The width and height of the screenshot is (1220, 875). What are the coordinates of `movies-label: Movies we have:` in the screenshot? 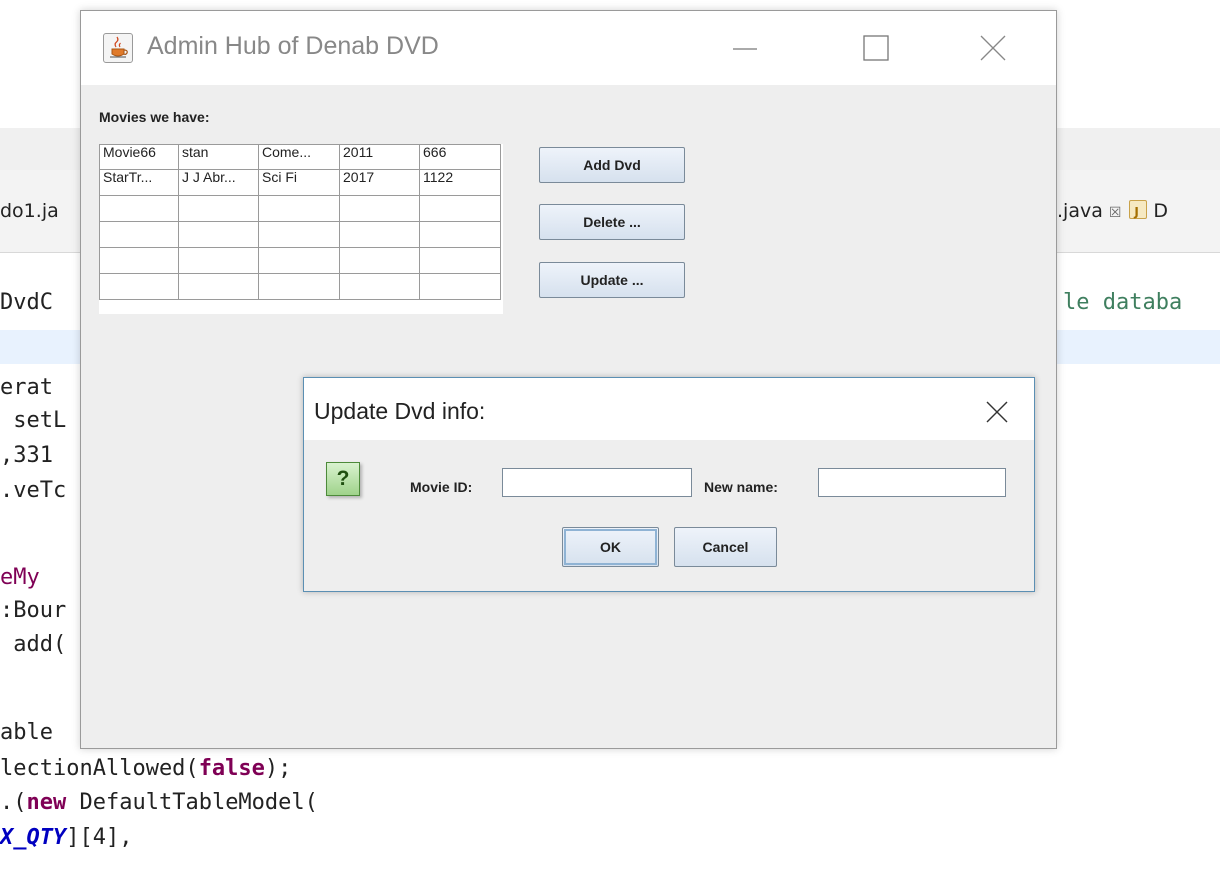 It's located at (154, 117).